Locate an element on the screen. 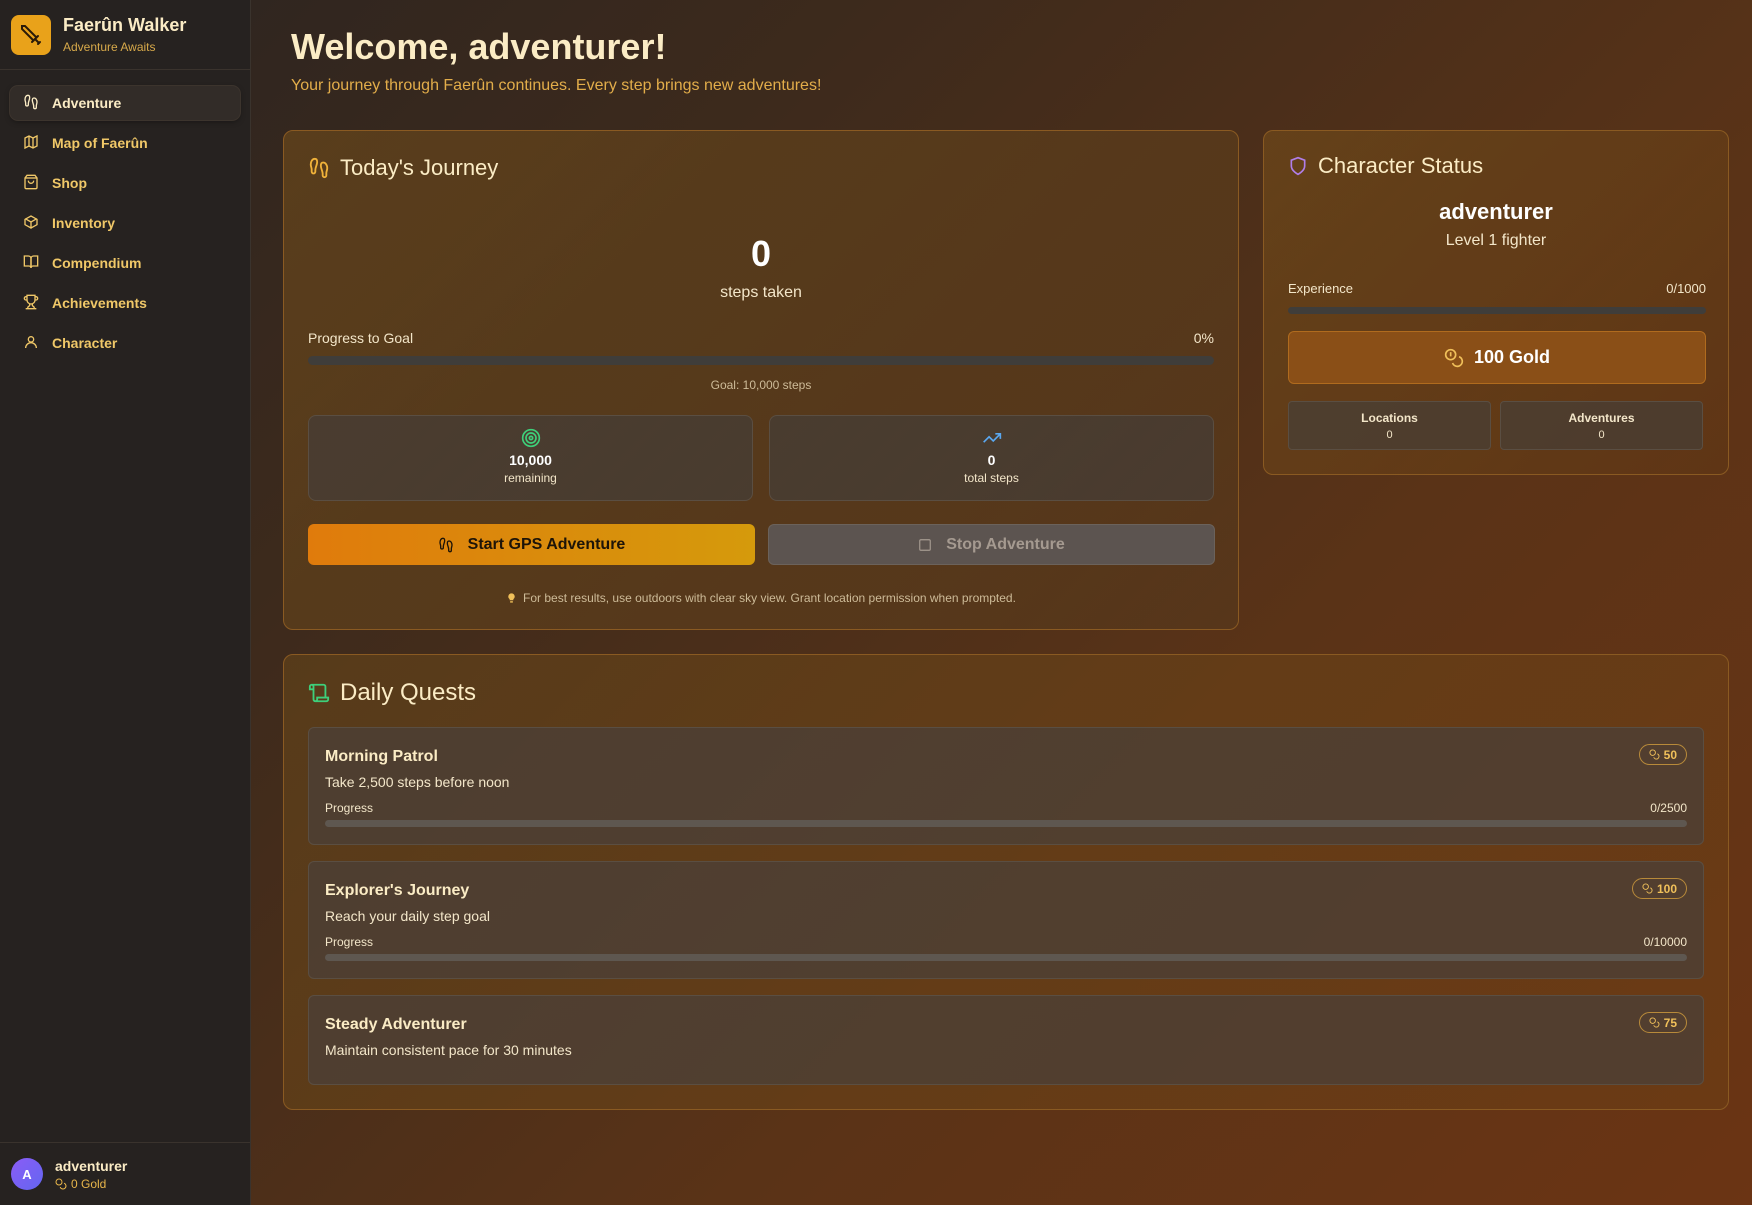 Image resolution: width=1752 pixels, height=1205 pixels. total-steps-stat: 0 total steps is located at coordinates (991, 458).